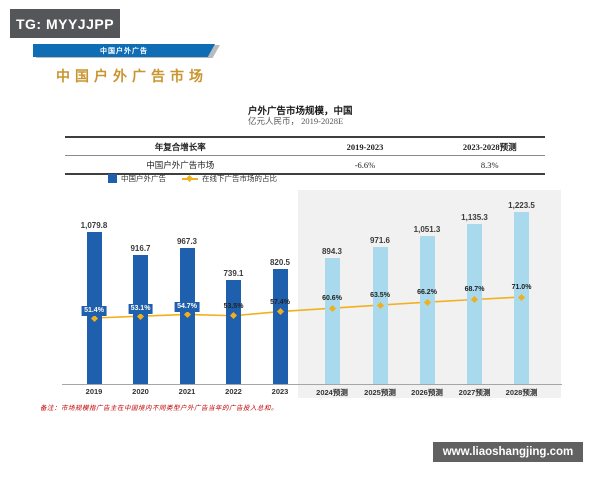  I want to click on percent-label: 53.1%, so click(140, 308).